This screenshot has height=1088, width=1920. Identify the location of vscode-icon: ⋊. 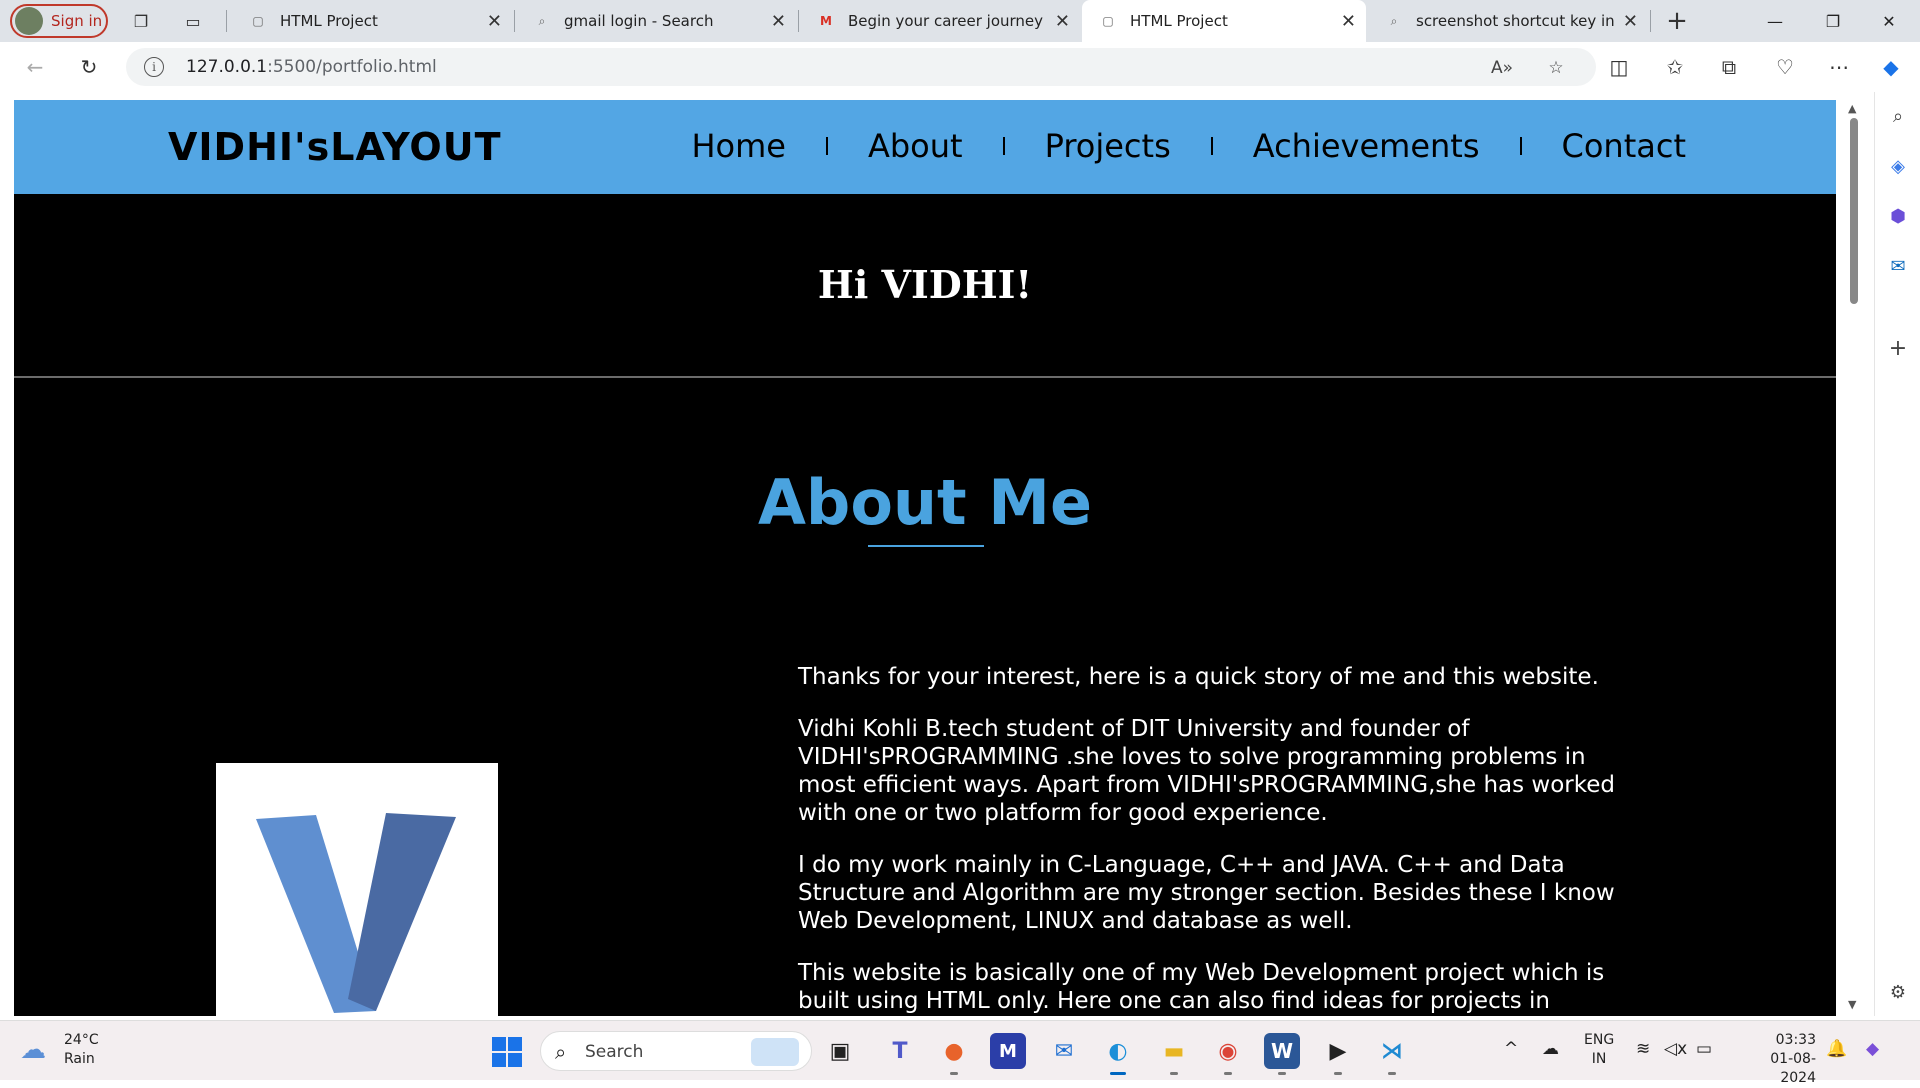
(1392, 1054).